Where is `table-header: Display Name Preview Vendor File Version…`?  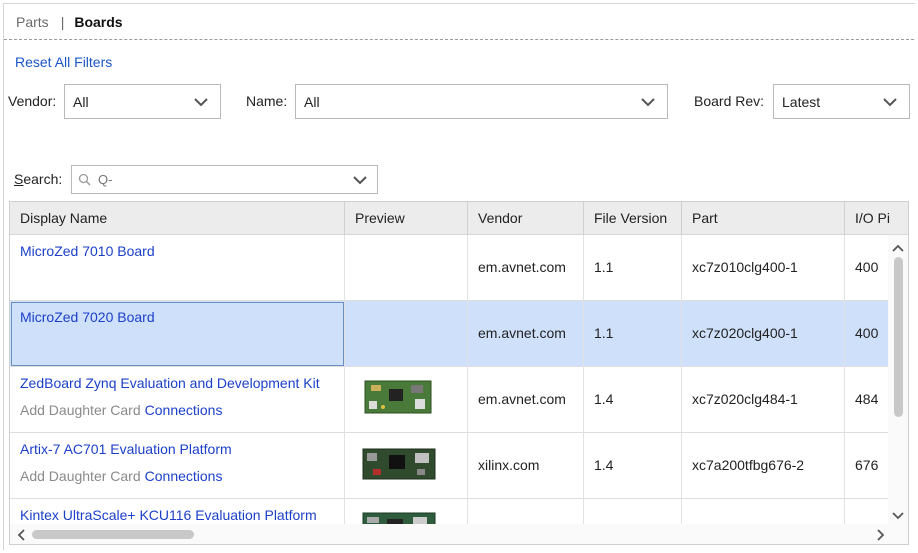
table-header: Display Name Preview Vendor File Version… is located at coordinates (459, 218).